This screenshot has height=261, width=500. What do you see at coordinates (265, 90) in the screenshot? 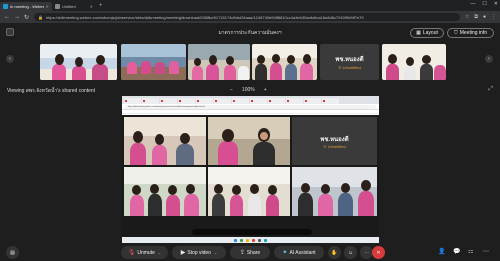
I see `zoom-in-button: +` at bounding box center [265, 90].